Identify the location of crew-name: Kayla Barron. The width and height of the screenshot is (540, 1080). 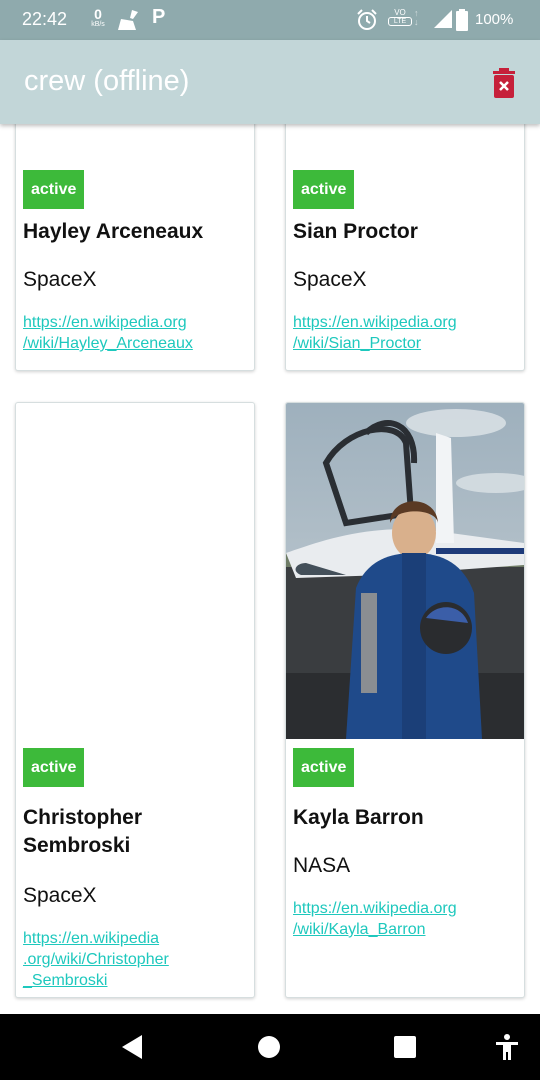
(358, 818).